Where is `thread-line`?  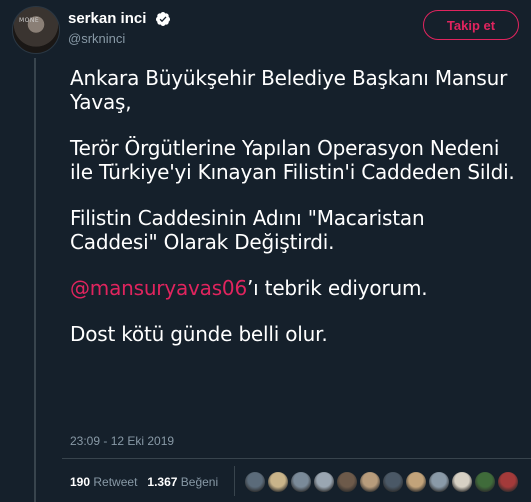
thread-line is located at coordinates (35, 280).